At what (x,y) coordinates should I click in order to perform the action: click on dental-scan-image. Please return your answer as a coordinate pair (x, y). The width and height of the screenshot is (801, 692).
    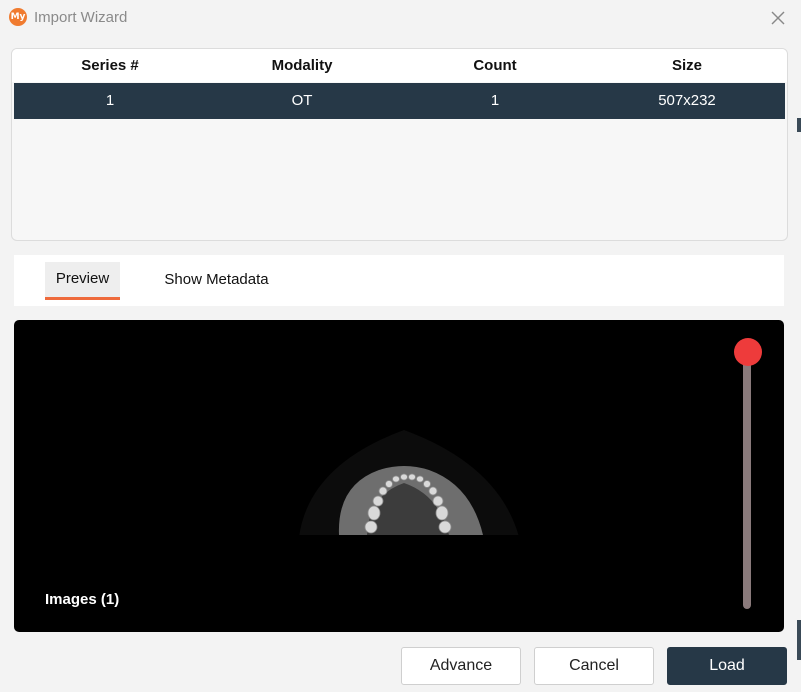
    Looking at the image, I should click on (404, 483).